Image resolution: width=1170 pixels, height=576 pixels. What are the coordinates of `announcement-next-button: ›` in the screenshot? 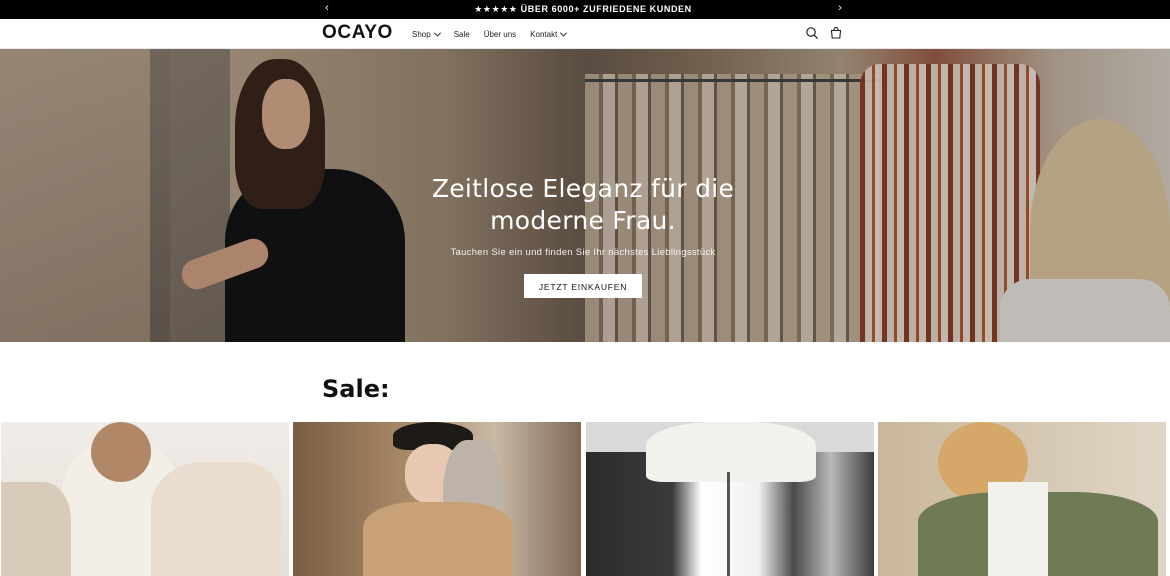 It's located at (840, 9).